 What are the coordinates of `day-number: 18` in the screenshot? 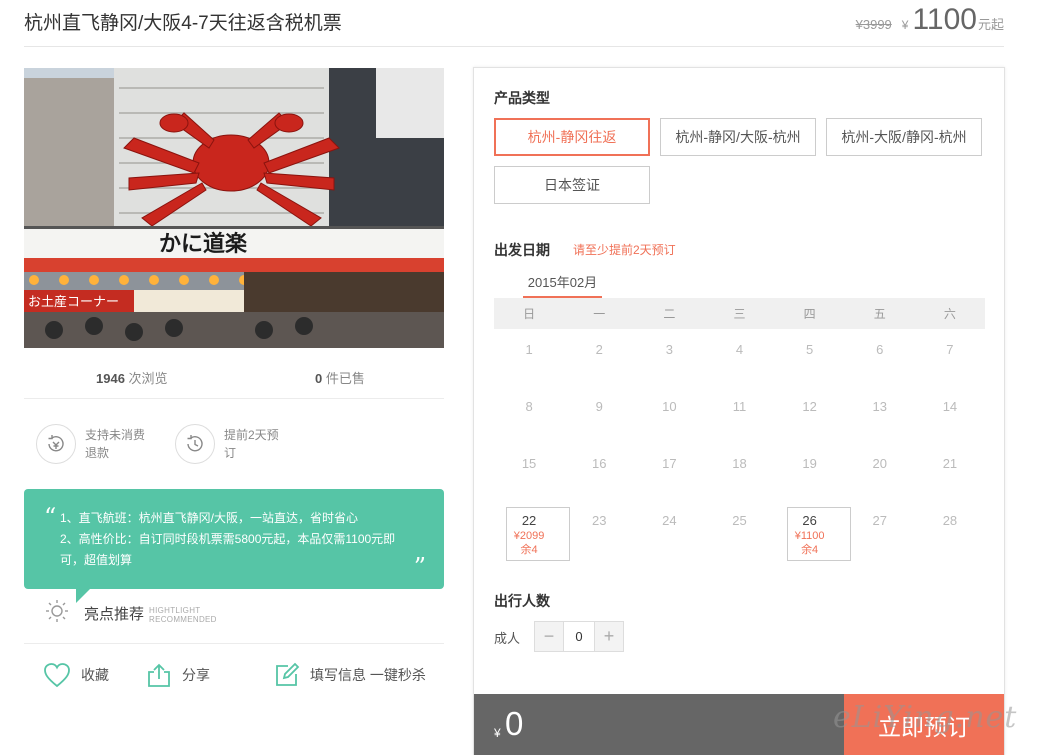 It's located at (739, 463).